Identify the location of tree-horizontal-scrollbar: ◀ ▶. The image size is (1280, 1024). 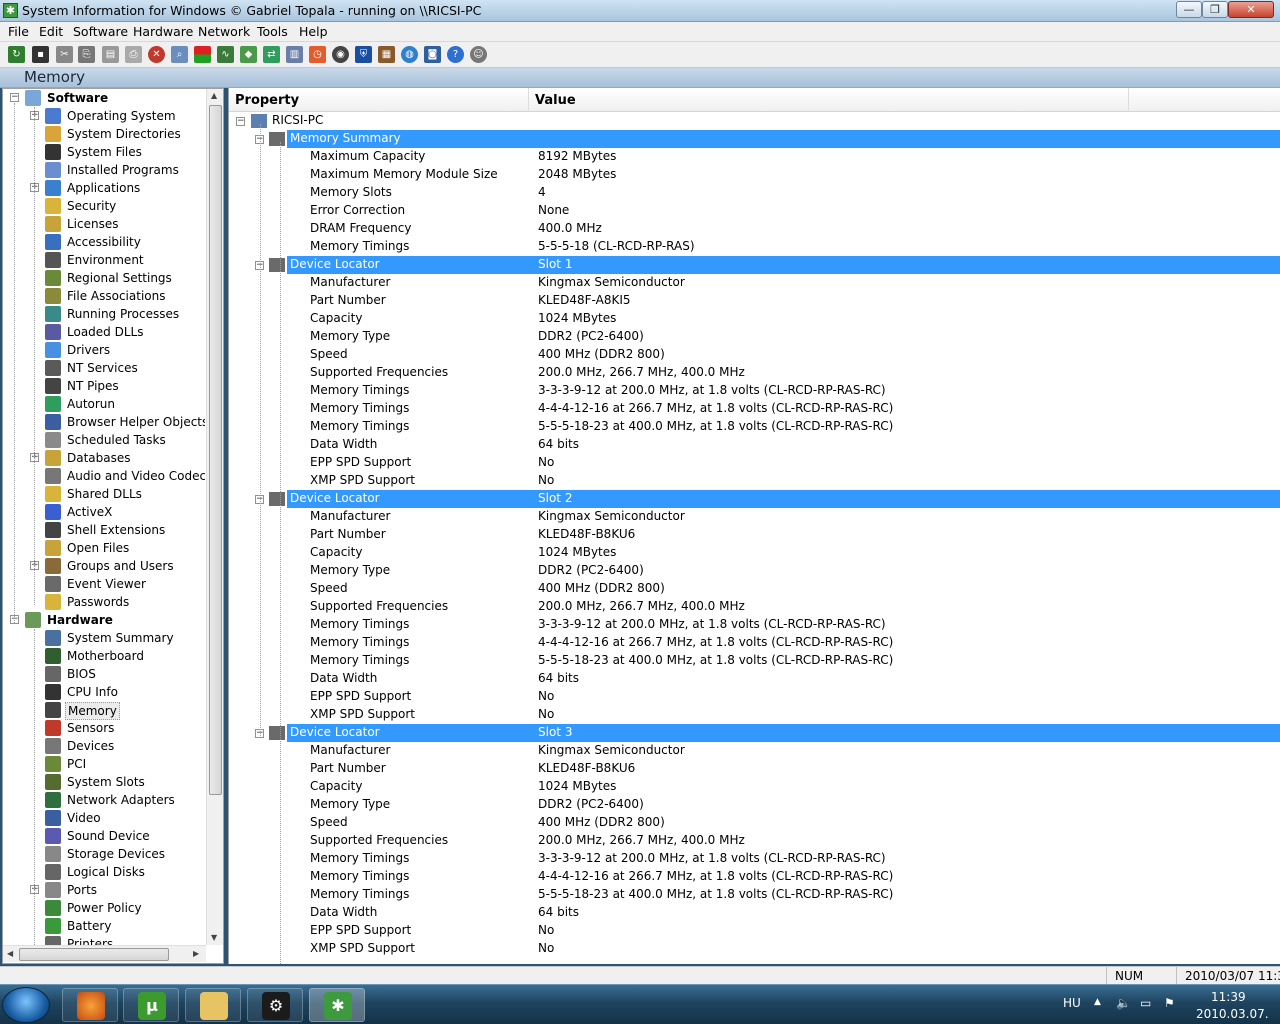
(104, 953).